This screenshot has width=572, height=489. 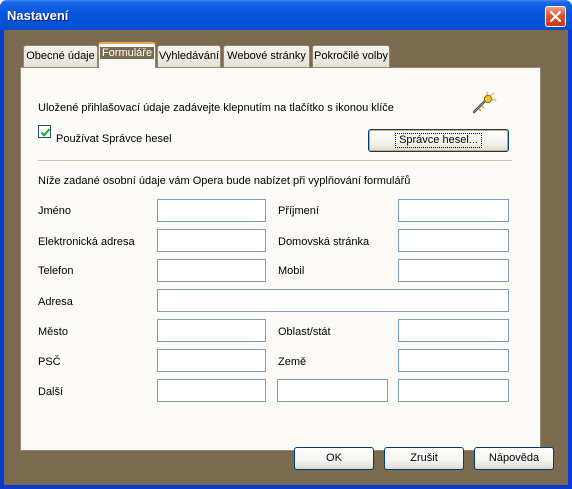 I want to click on phone-input, so click(x=211, y=270).